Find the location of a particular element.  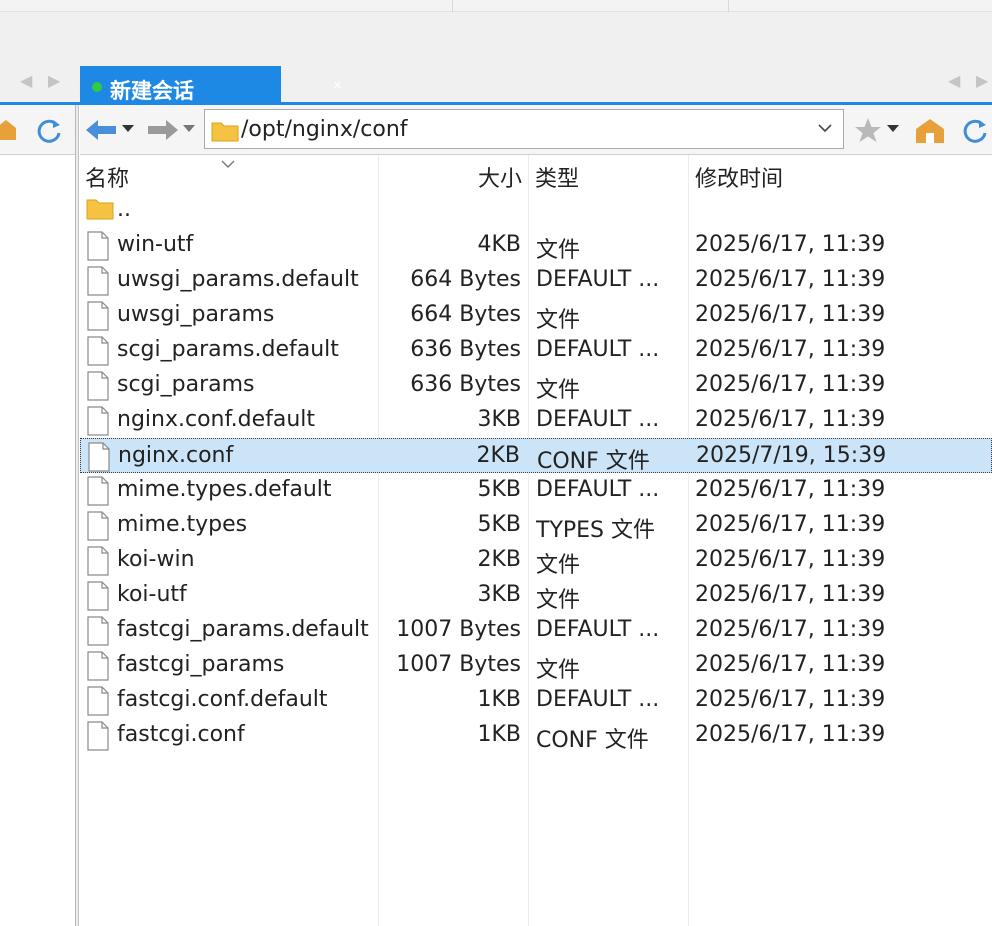

forward-dropdown-icon is located at coordinates (189, 129).